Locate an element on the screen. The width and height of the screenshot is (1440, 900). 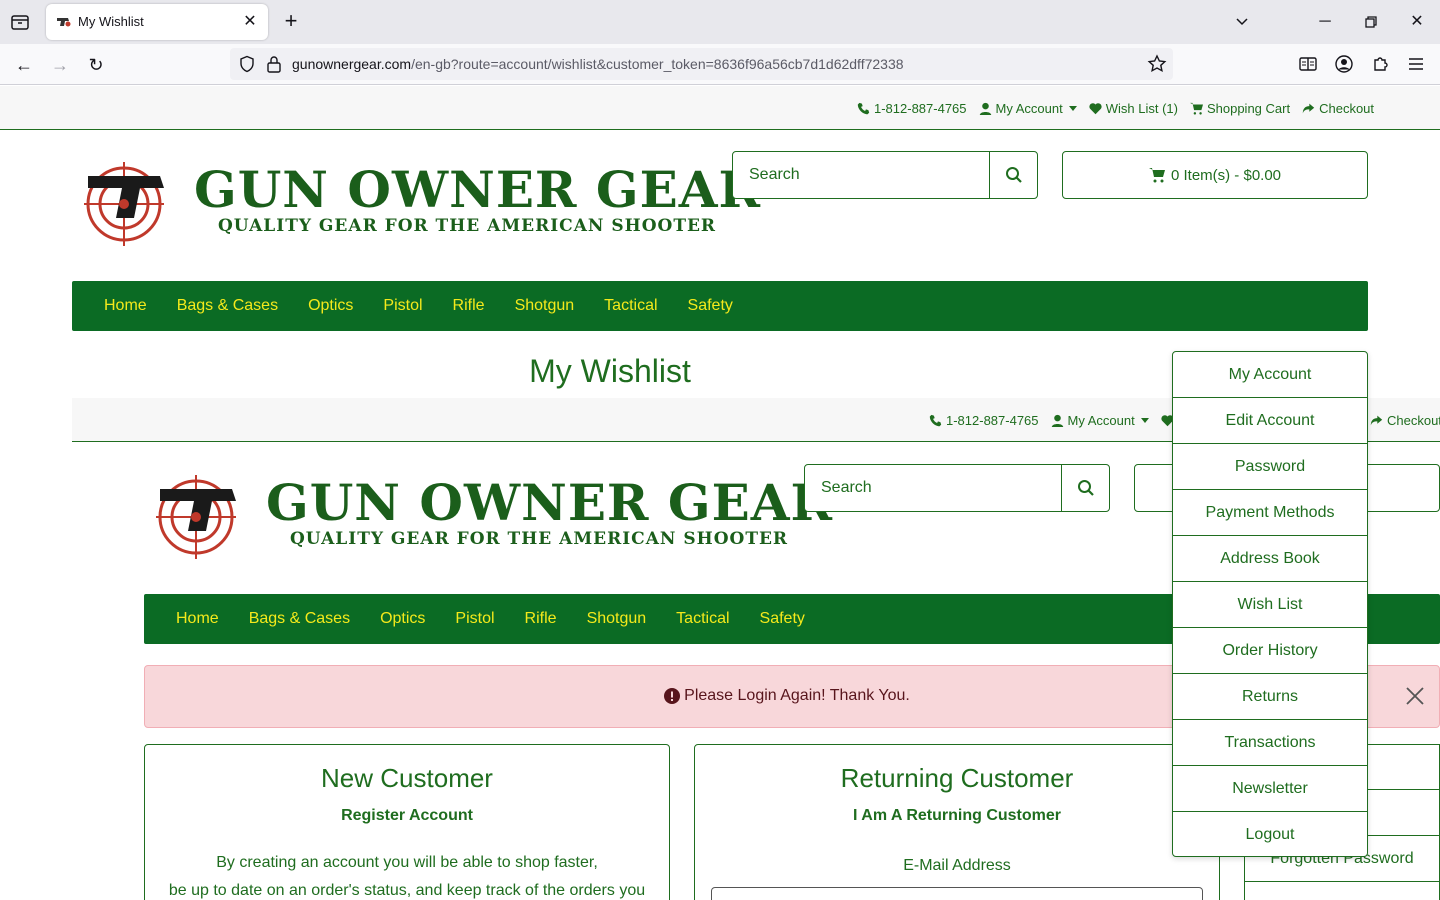
page-title: My Wishlist is located at coordinates (610, 371).